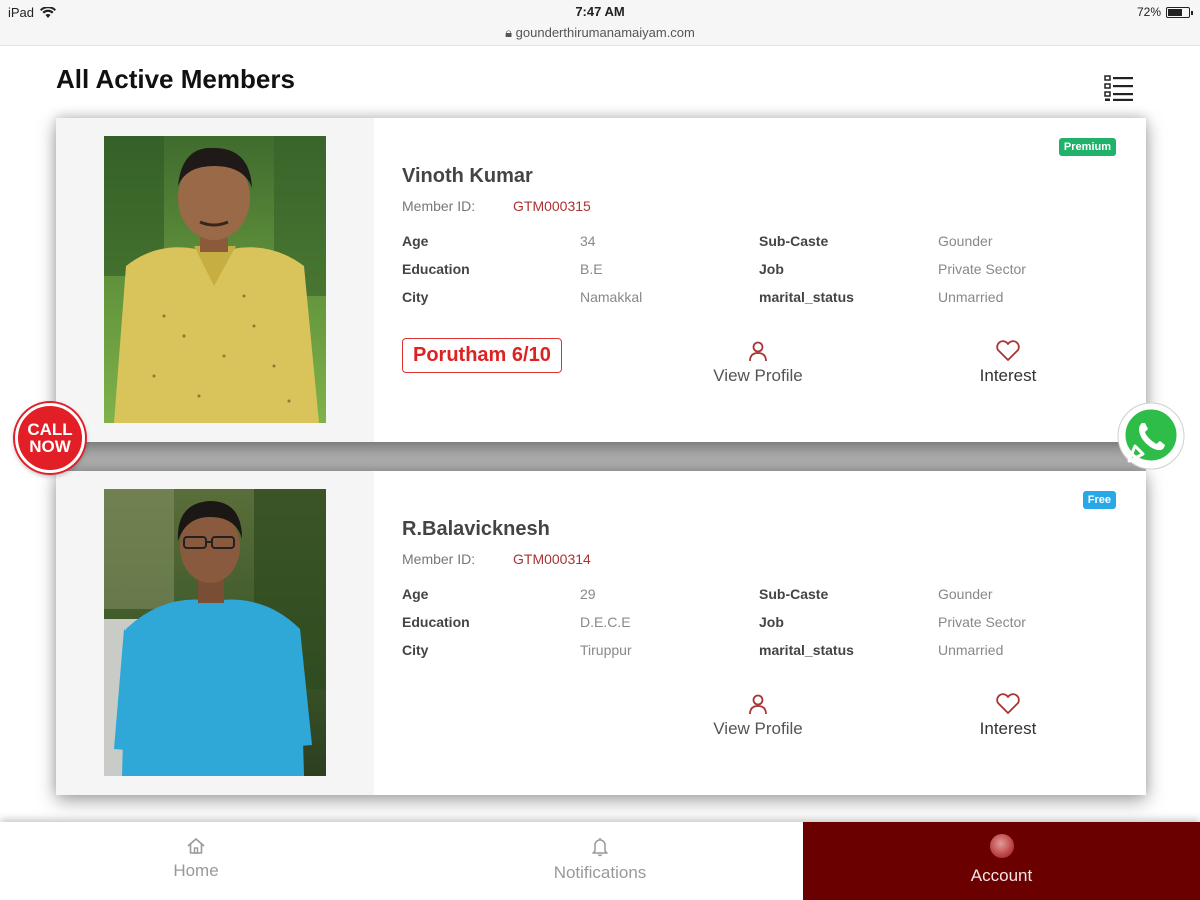 The image size is (1200, 900). Describe the element at coordinates (611, 297) in the screenshot. I see `city-value: Namakkal` at that location.